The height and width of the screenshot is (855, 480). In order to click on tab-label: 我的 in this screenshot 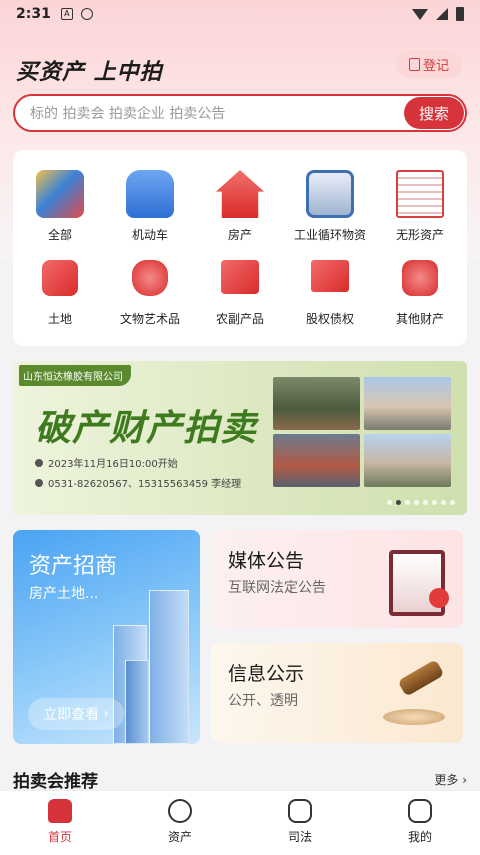, I will do `click(419, 837)`.